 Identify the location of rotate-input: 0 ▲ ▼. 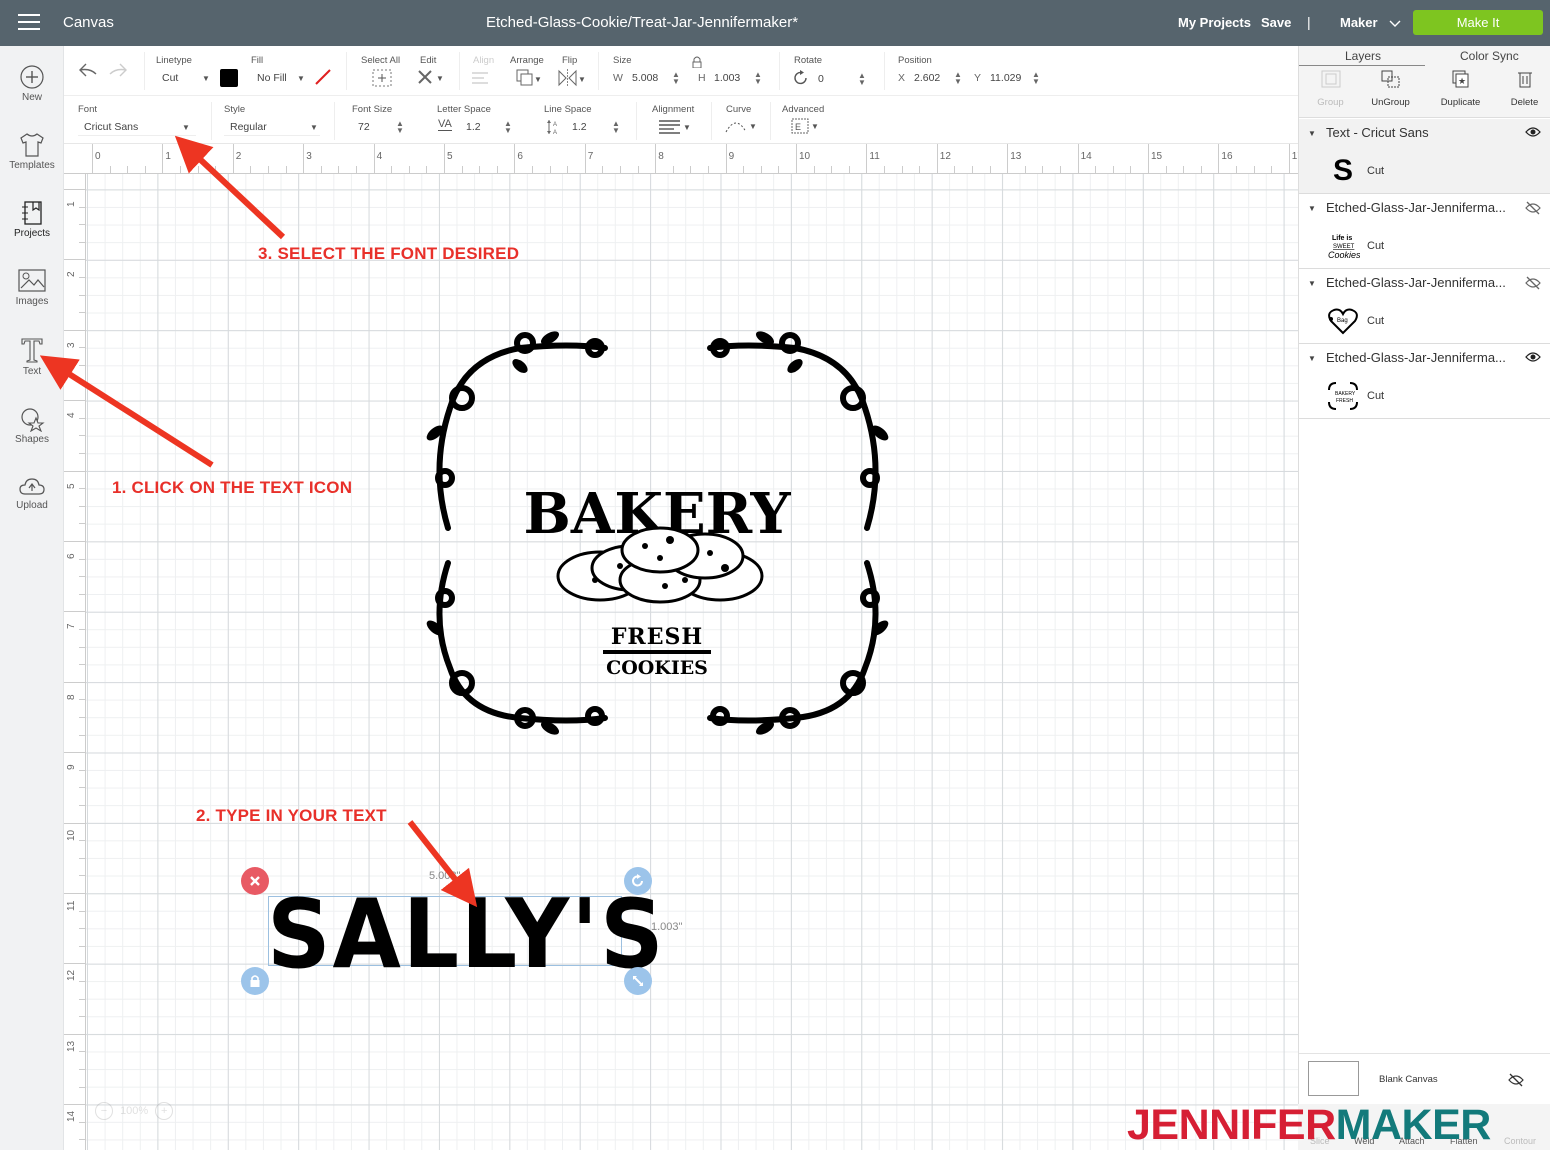
(842, 78).